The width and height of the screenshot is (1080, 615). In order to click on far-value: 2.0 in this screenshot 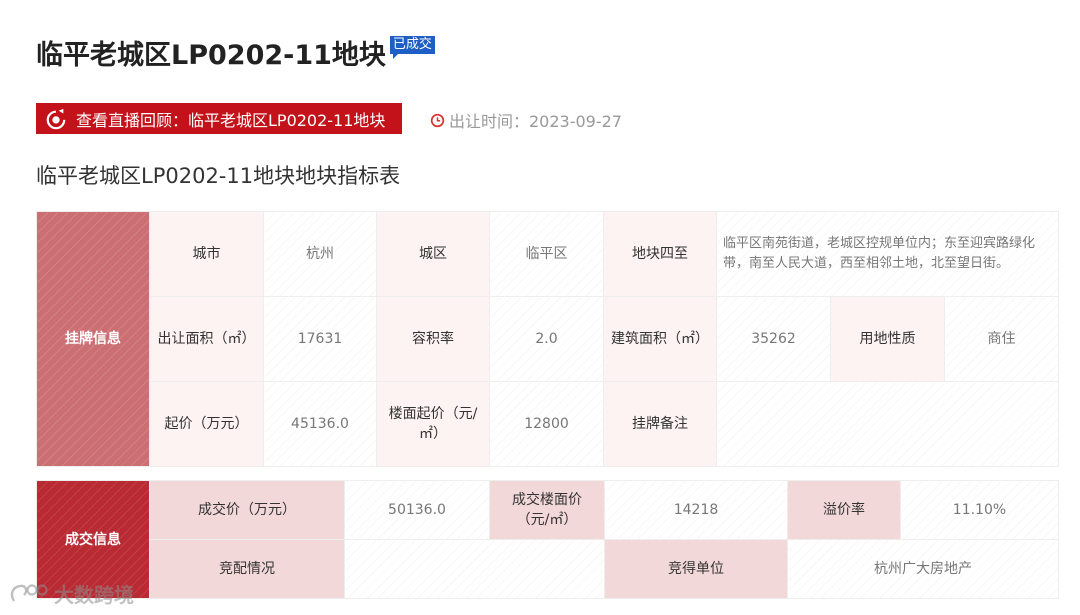, I will do `click(546, 339)`.